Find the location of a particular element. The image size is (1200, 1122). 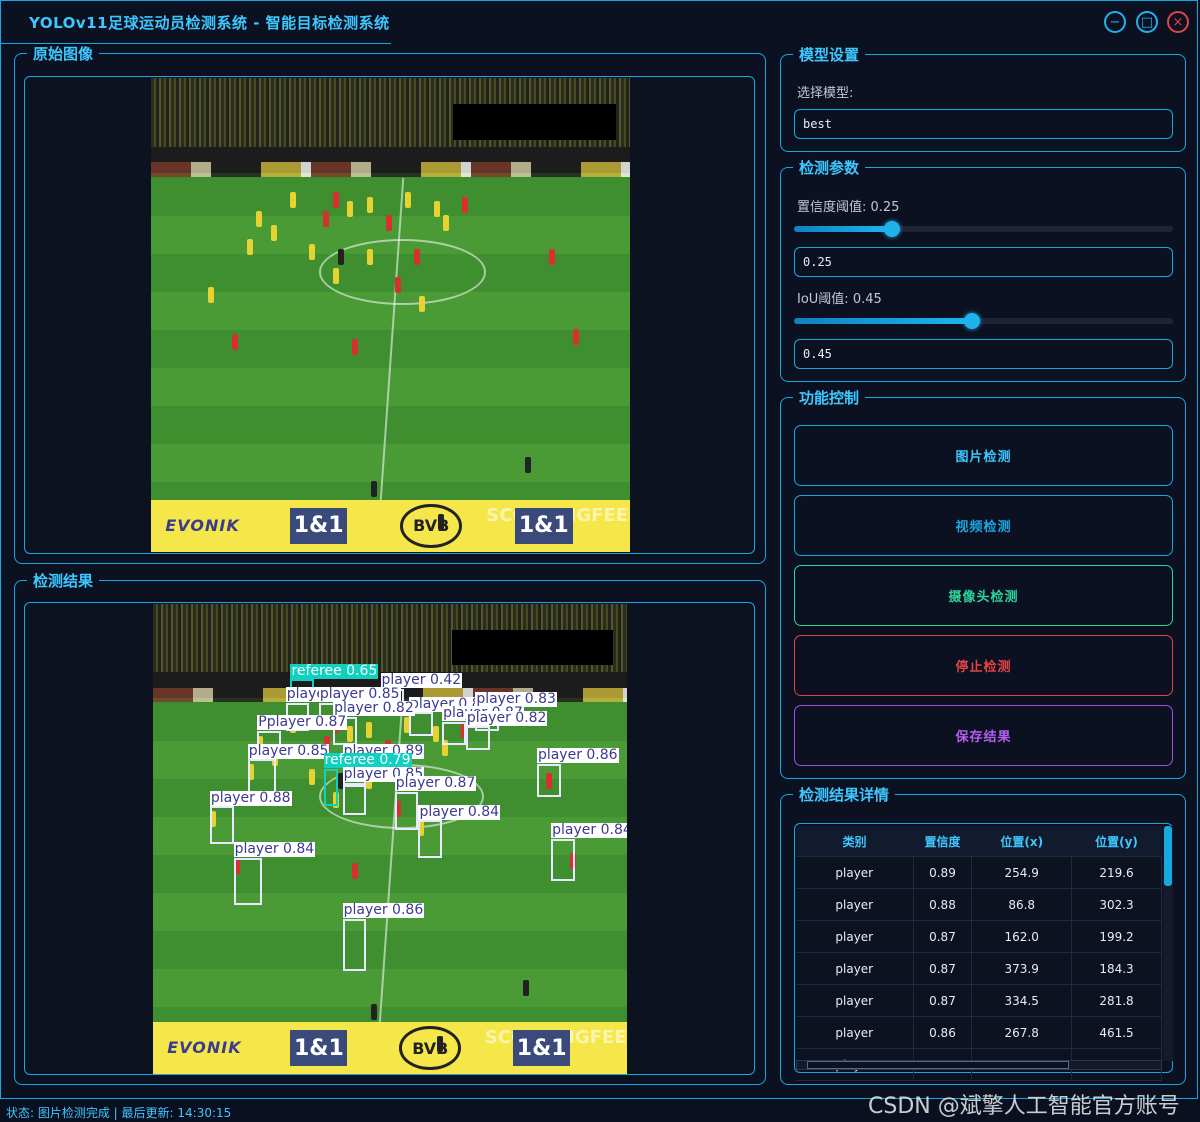

table-header-row: 类别 置信度 位置(x) 位置(y) is located at coordinates (979, 841).